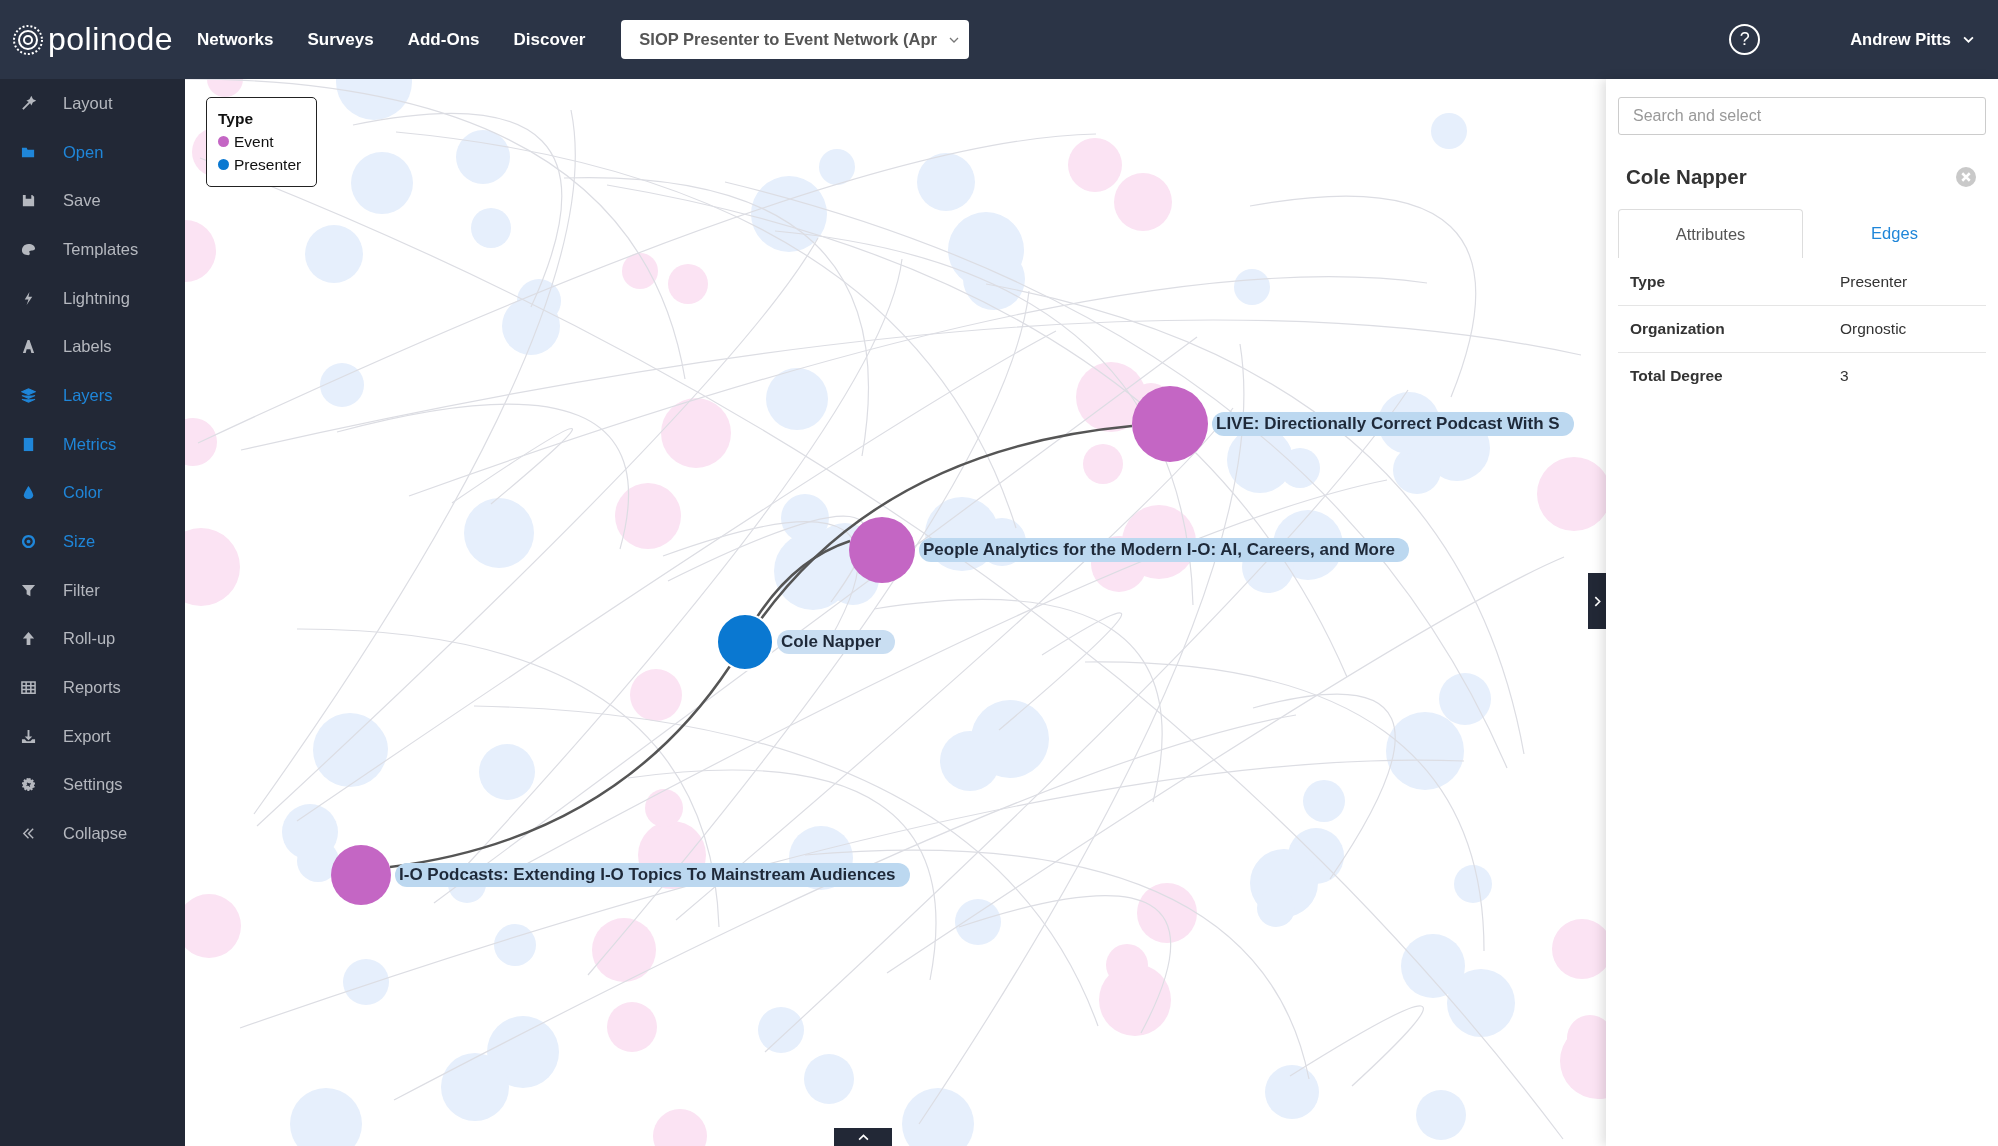  I want to click on sidebar-item: Open, so click(92, 152).